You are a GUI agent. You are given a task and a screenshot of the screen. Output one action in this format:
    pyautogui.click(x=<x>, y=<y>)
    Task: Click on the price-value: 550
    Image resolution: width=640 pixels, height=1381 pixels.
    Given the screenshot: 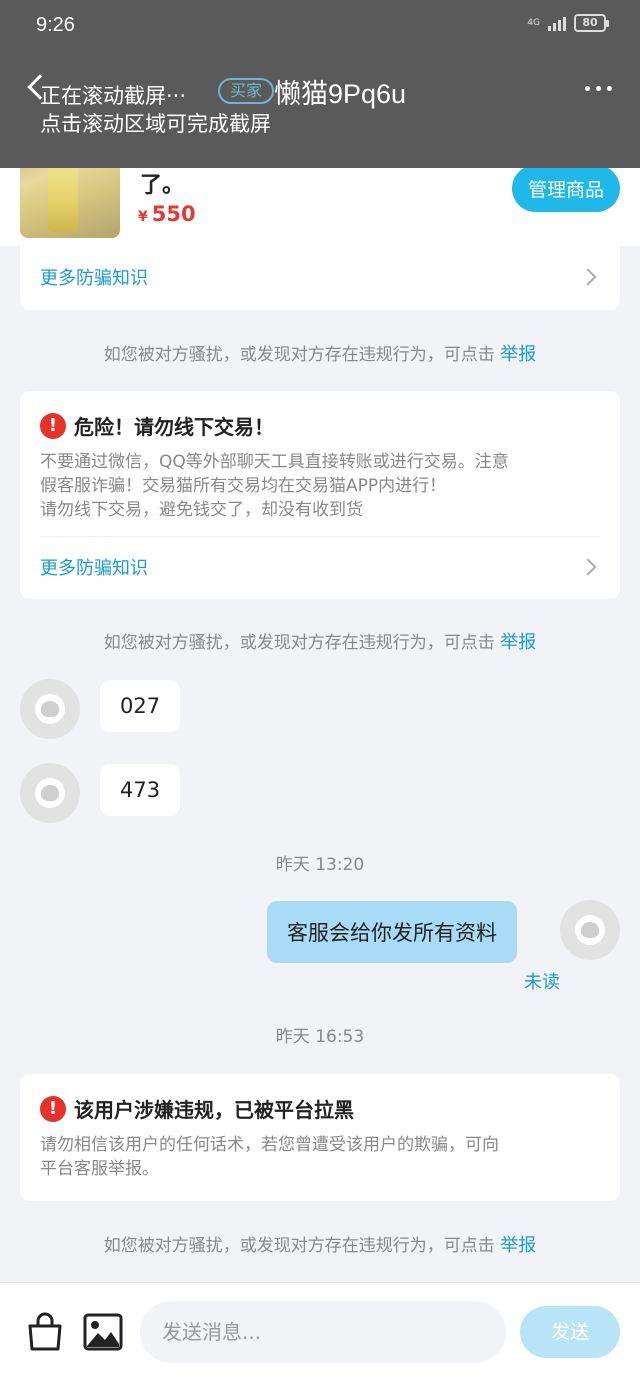 What is the action you would take?
    pyautogui.click(x=173, y=214)
    